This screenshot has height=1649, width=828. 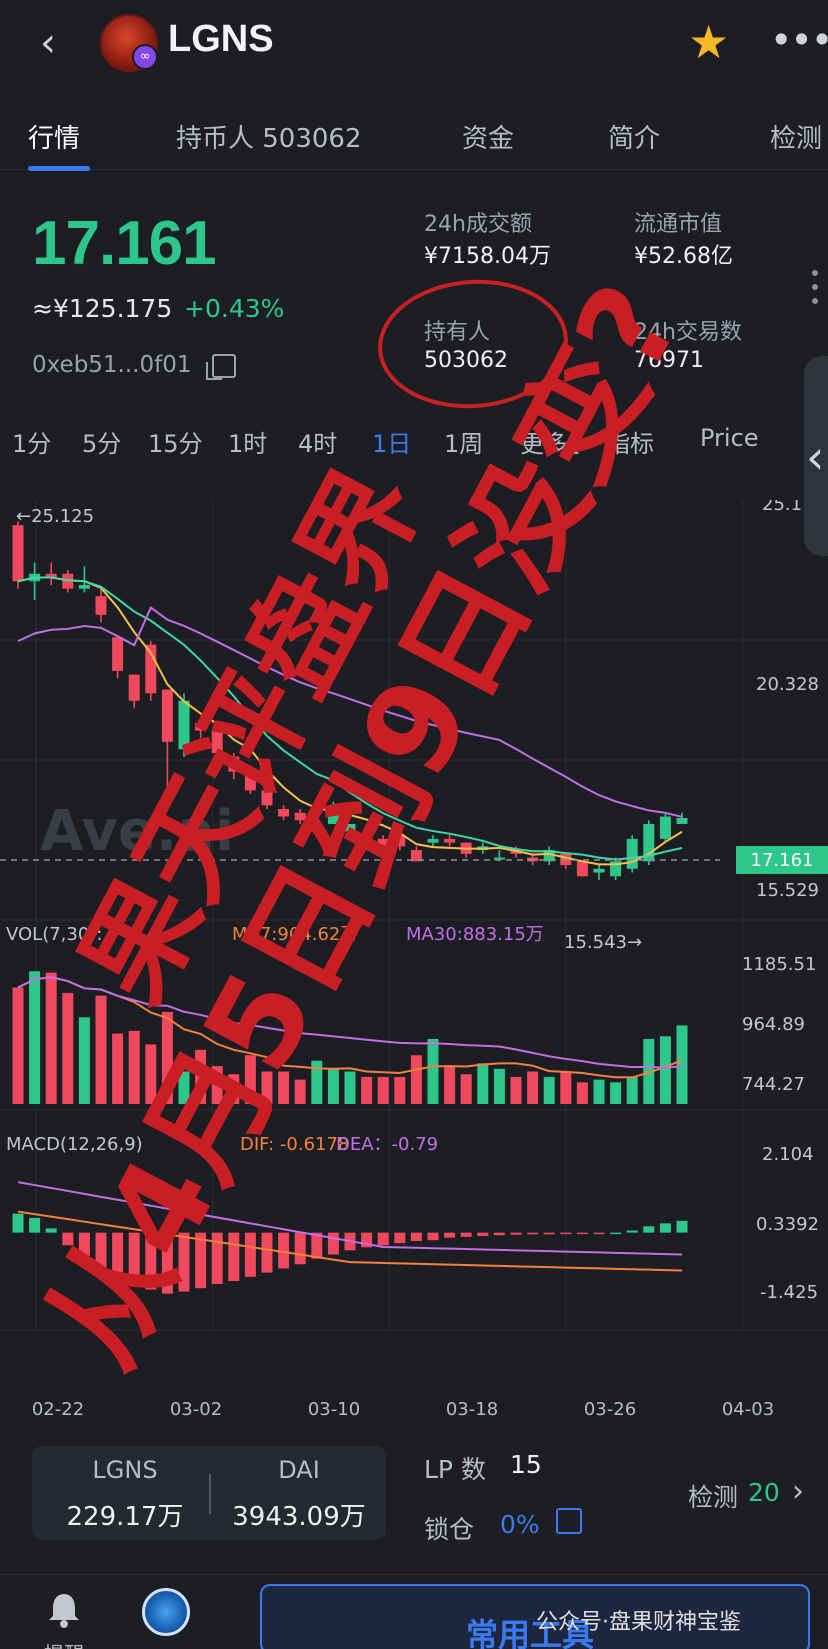 What do you see at coordinates (473, 344) in the screenshot?
I see `hand-drawn-circle` at bounding box center [473, 344].